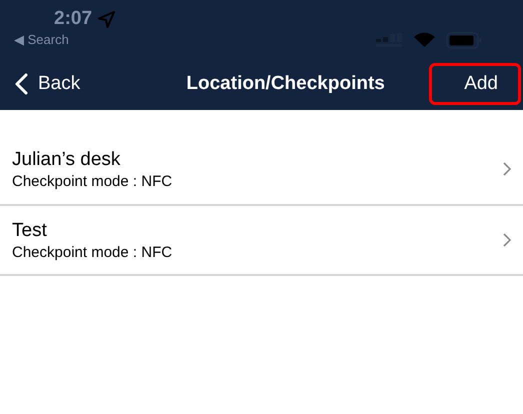  What do you see at coordinates (389, 40) in the screenshot?
I see `signal-icon` at bounding box center [389, 40].